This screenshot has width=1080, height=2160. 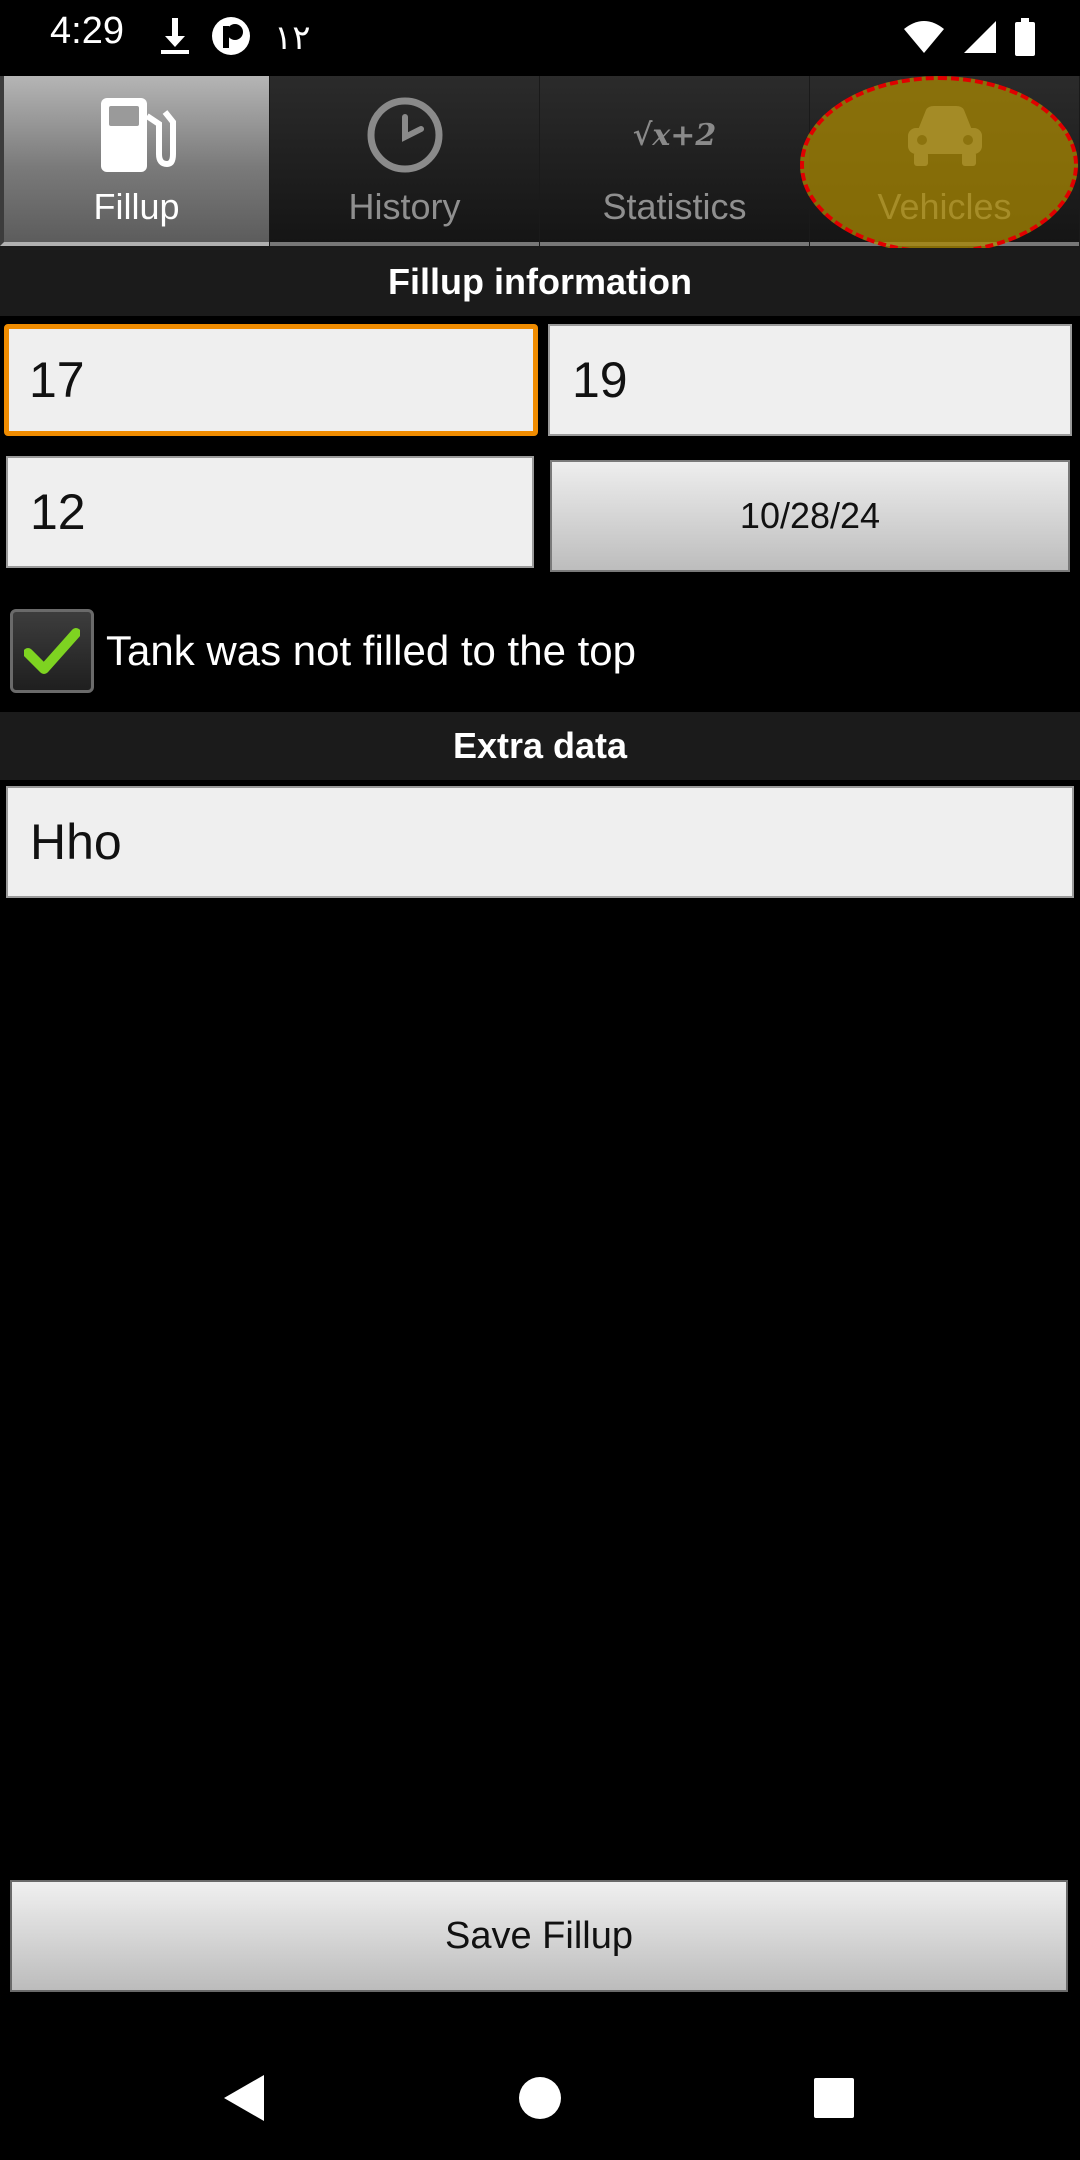 I want to click on date-picker-button: 10/28/24, so click(x=810, y=516).